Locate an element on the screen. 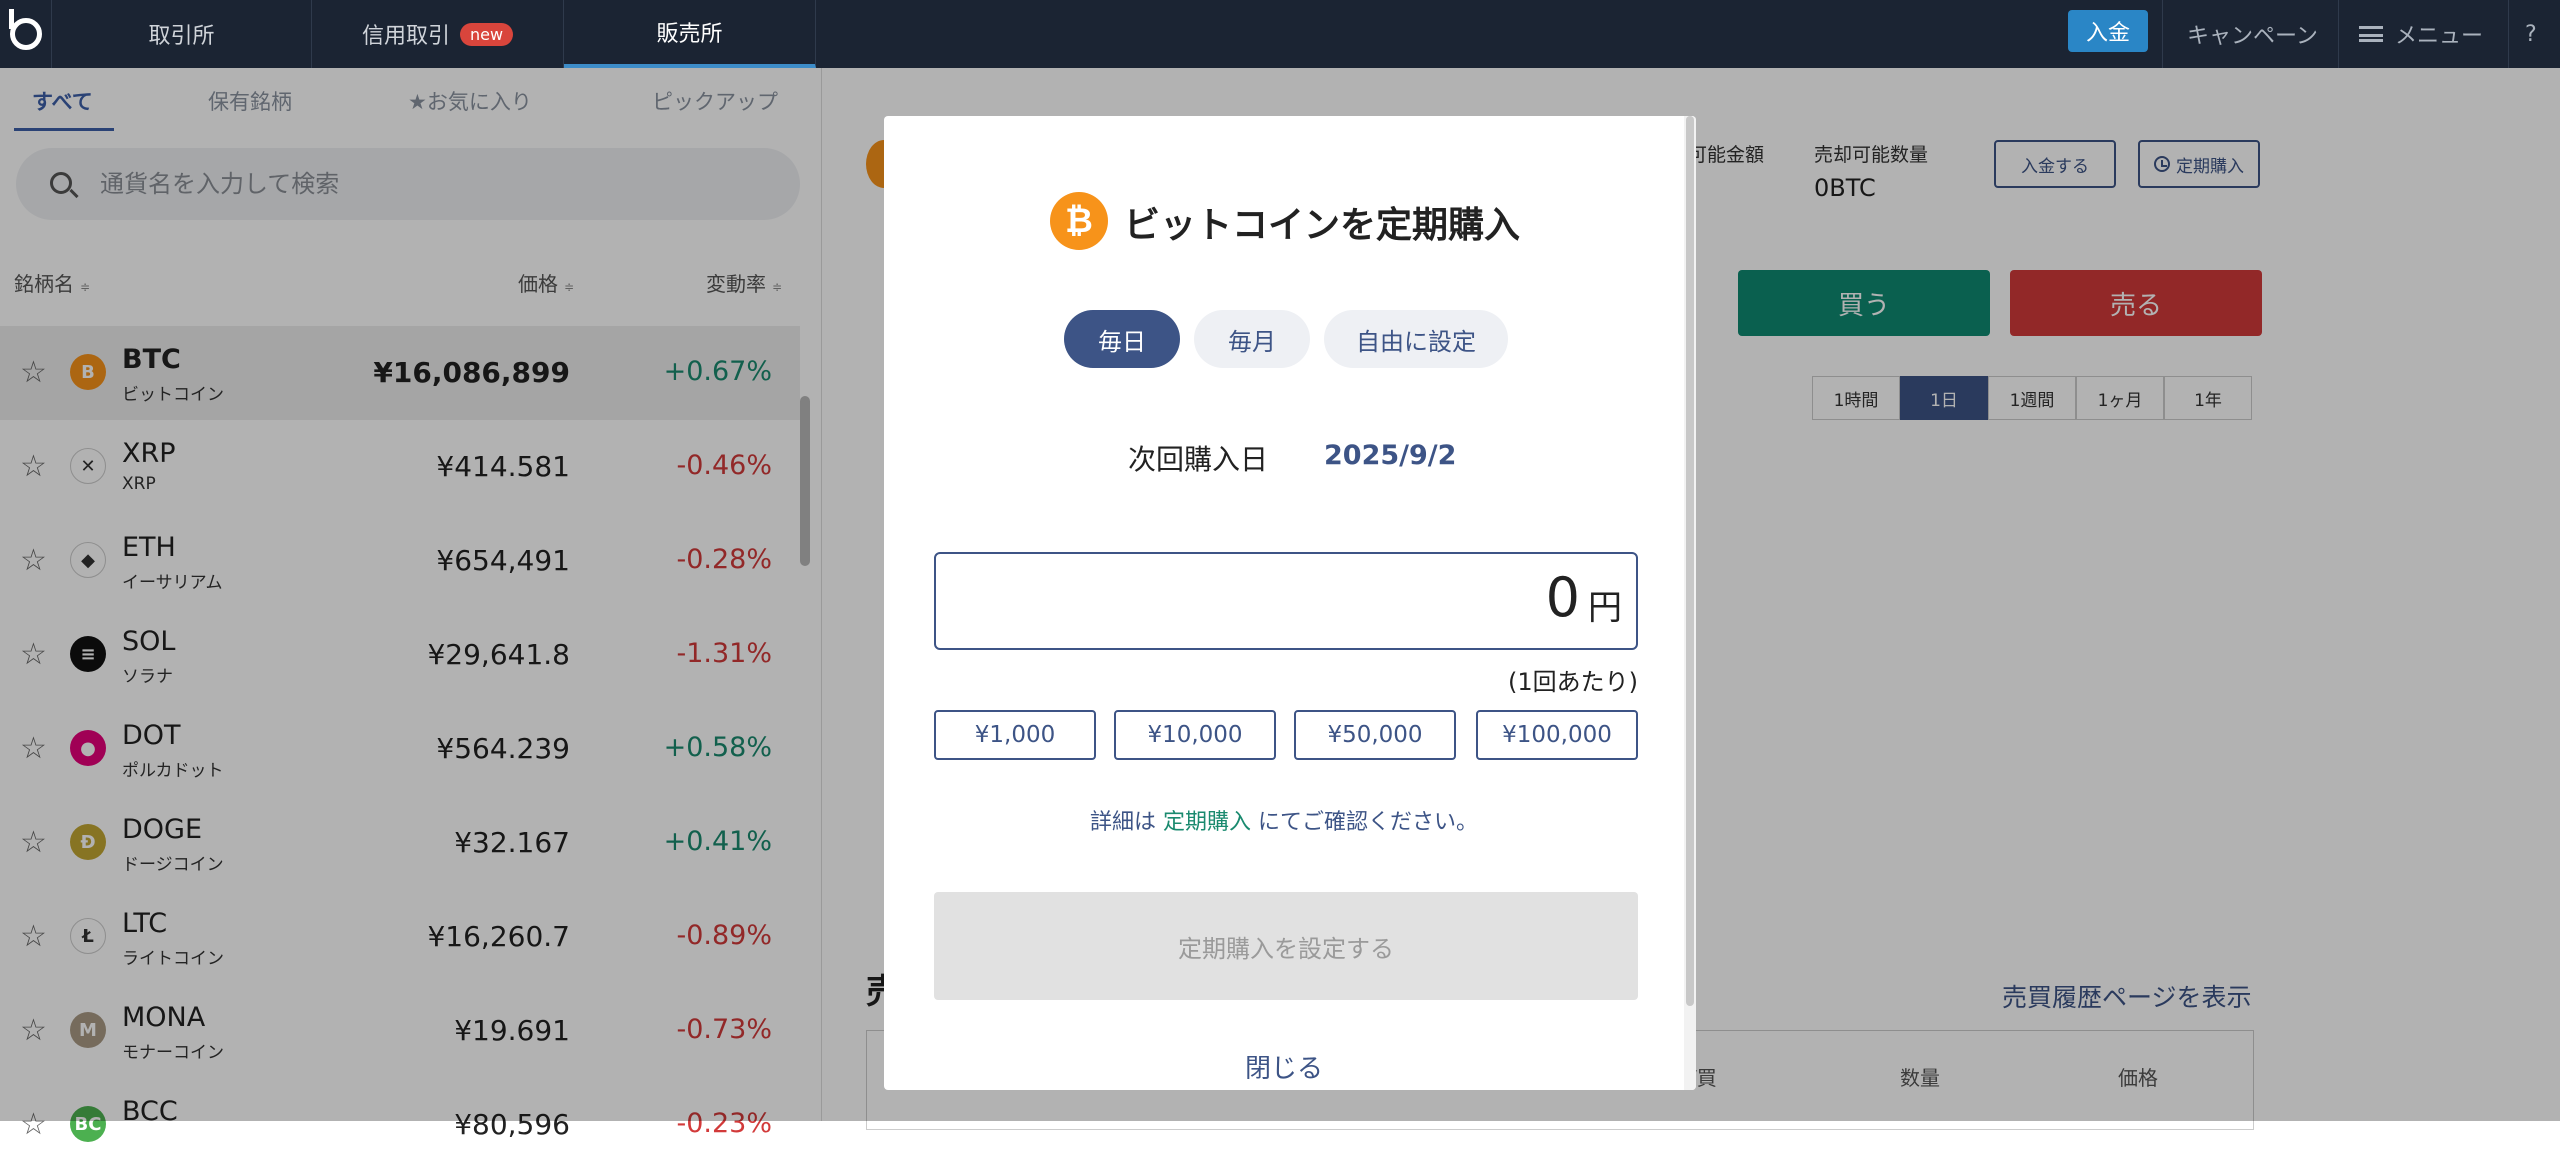 This screenshot has width=2560, height=1172. logo-icon is located at coordinates (25, 29).